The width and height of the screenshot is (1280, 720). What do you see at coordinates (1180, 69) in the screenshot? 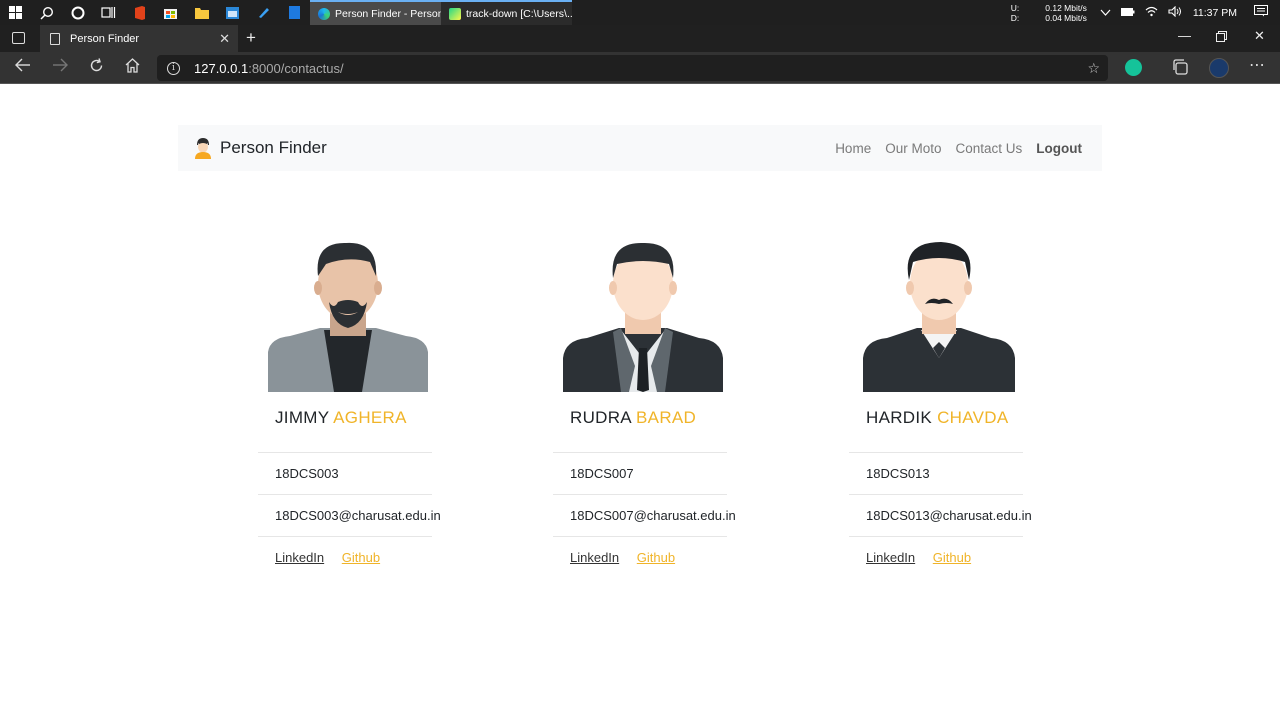
I see `collections-icon` at bounding box center [1180, 69].